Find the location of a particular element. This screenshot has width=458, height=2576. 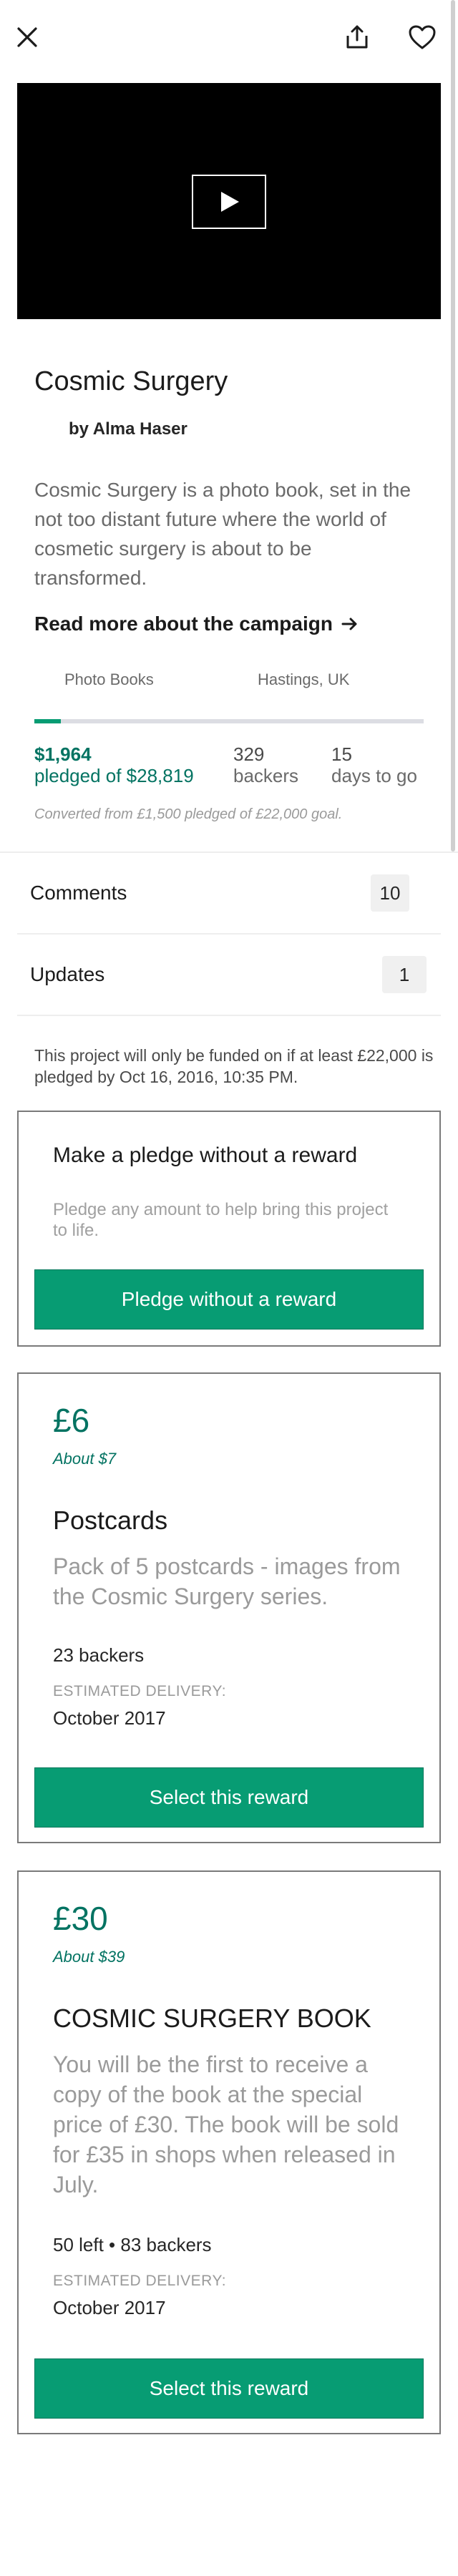

backers-count: 329 is located at coordinates (249, 754).